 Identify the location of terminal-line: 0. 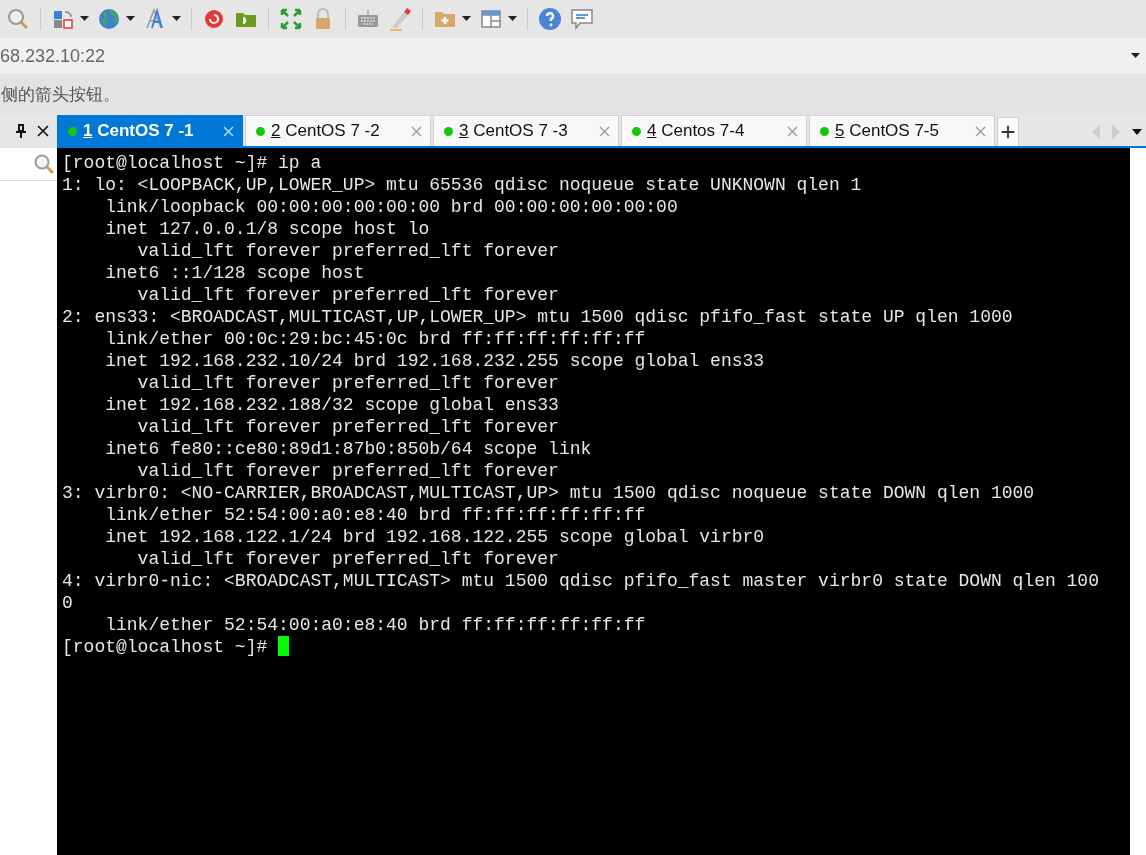
(67, 603).